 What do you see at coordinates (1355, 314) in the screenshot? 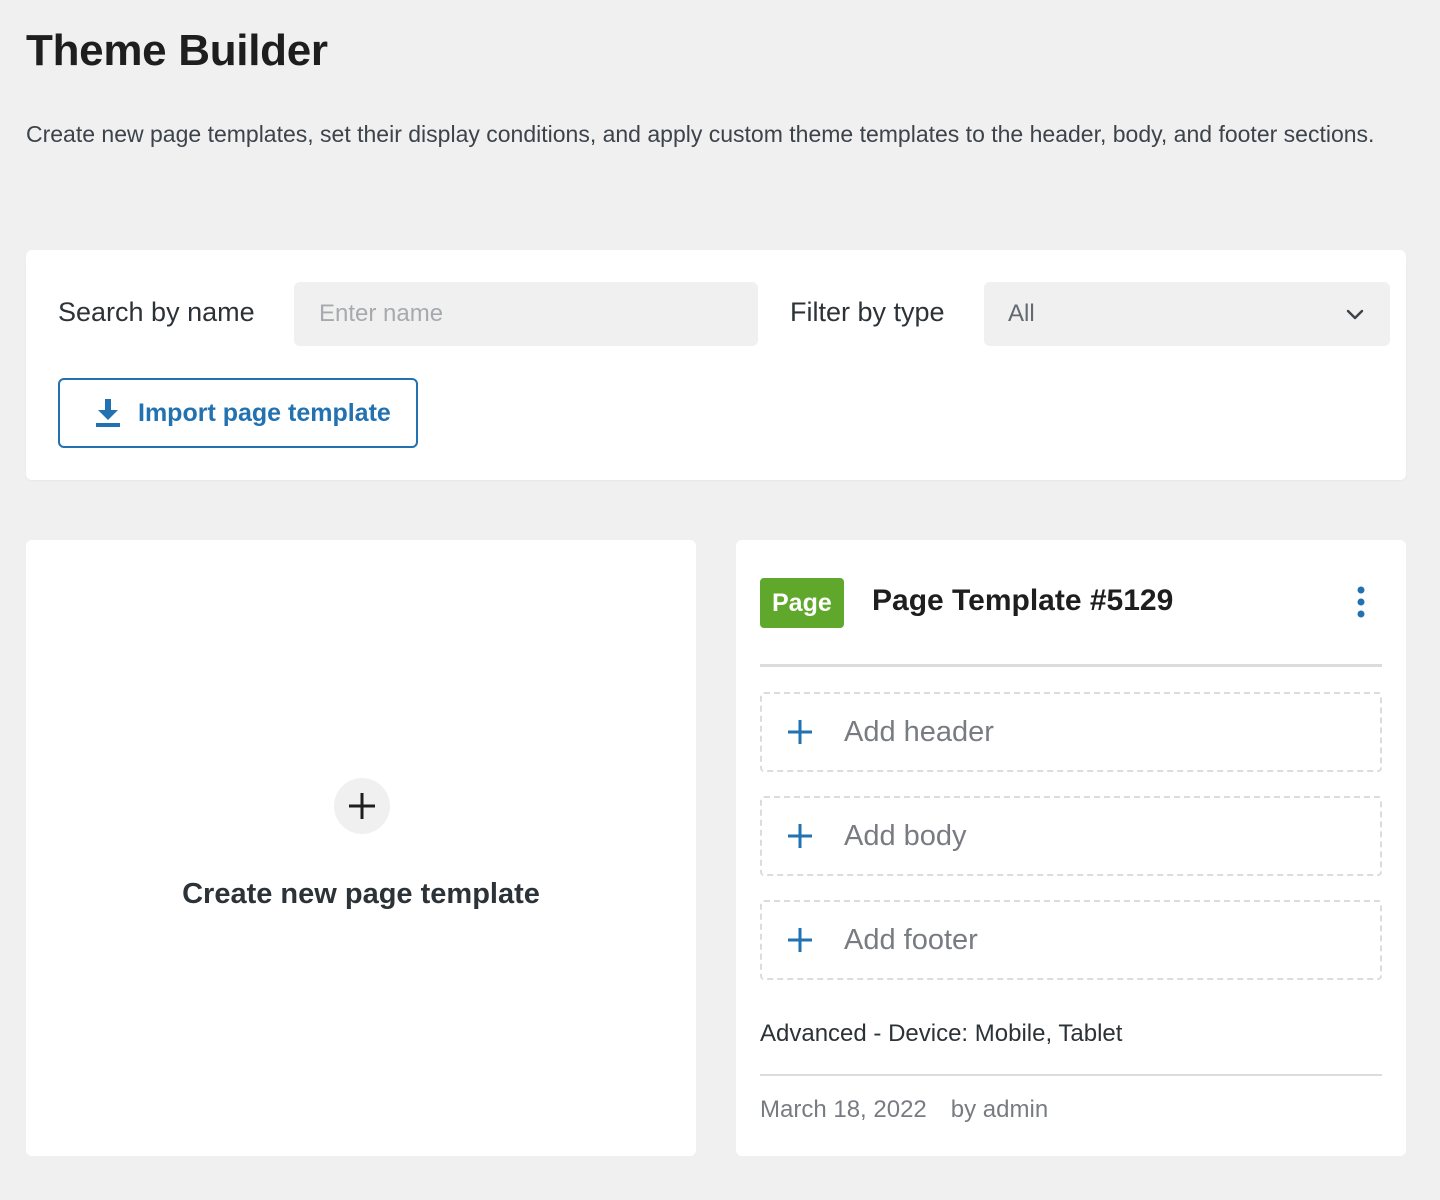
I see `chevron-down-icon` at bounding box center [1355, 314].